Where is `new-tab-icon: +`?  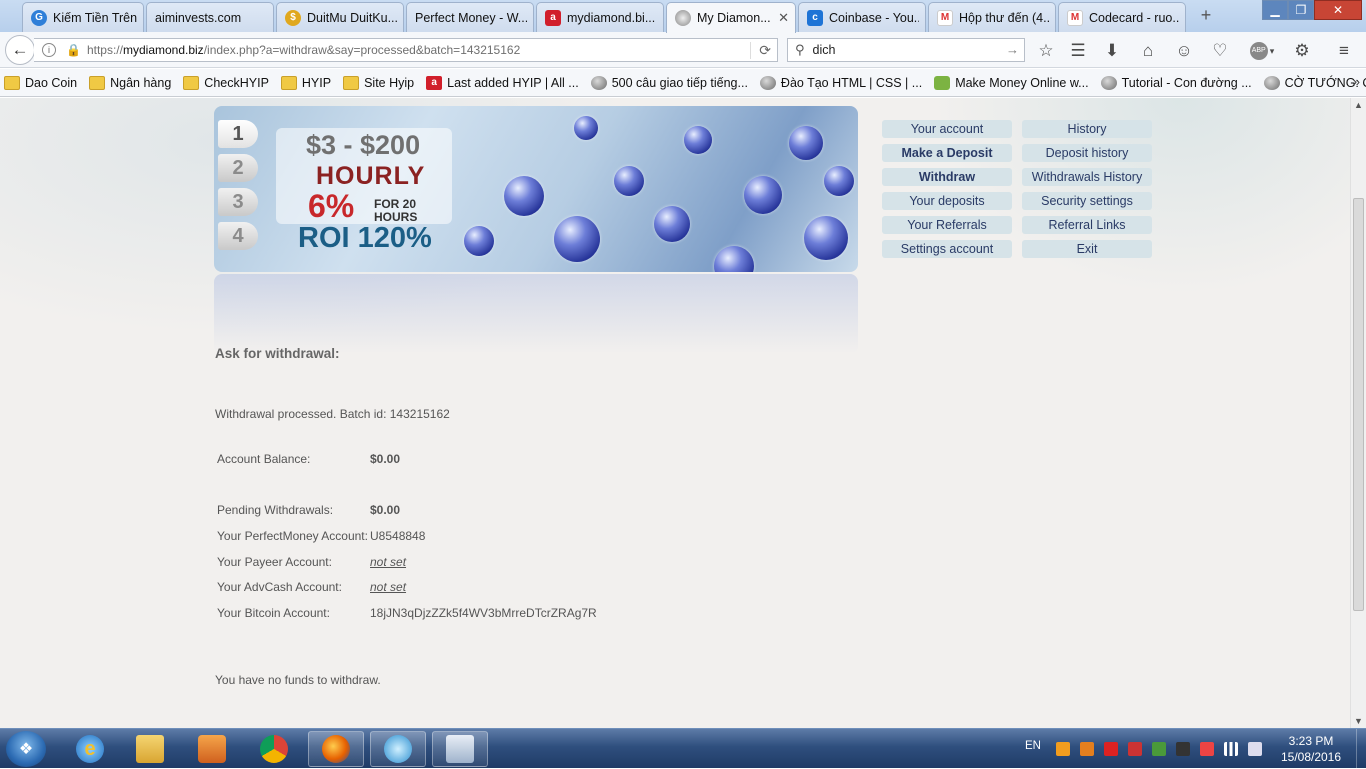
new-tab-icon: + is located at coordinates (1206, 15).